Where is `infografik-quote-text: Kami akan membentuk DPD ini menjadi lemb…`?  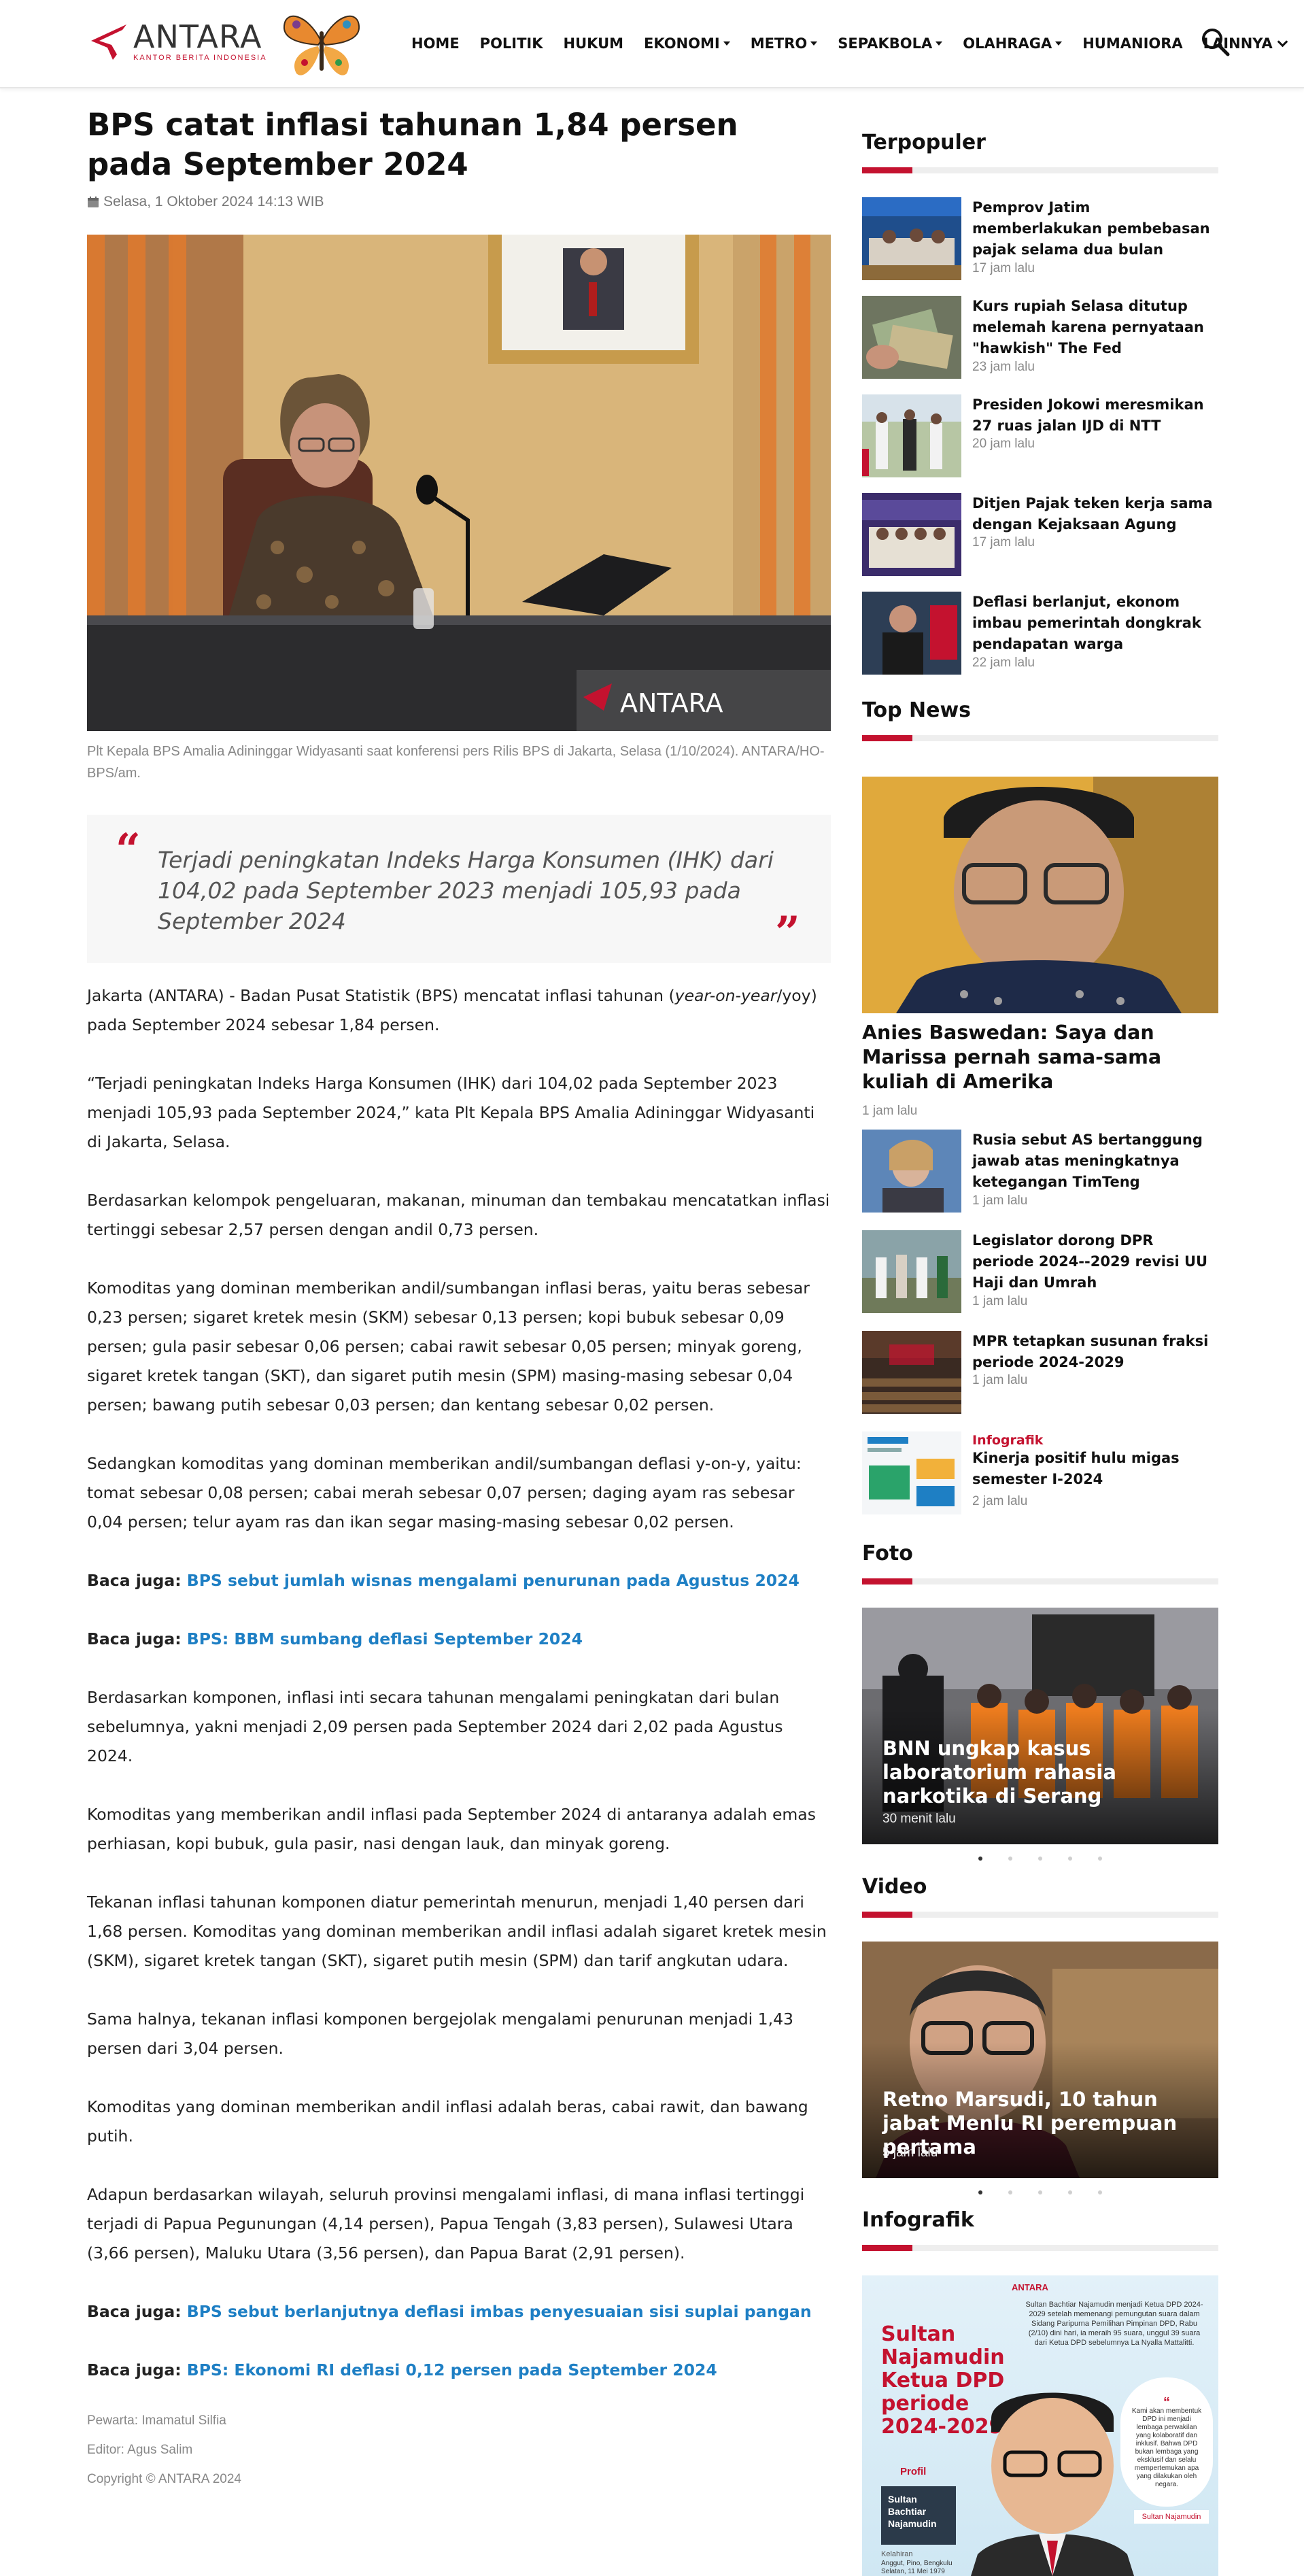
infografik-quote-text: Kami akan membentuk DPD ini menjadi lemb… is located at coordinates (1166, 2447).